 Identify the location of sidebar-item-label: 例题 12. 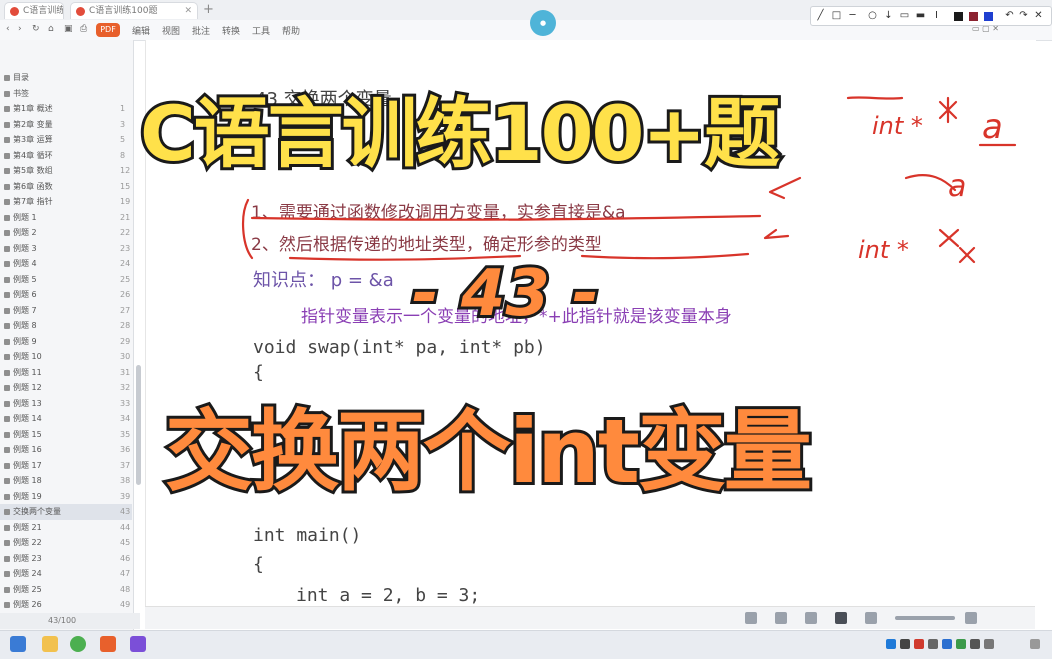
(27, 387).